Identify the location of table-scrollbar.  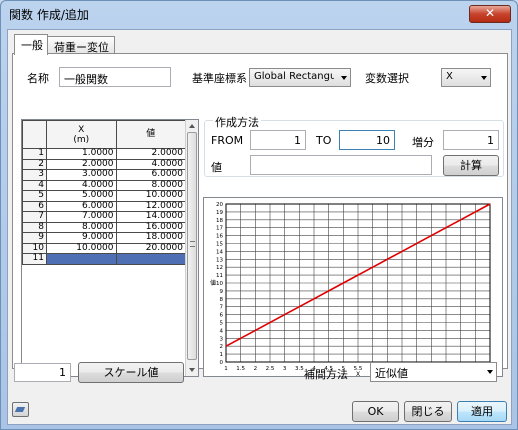
(191, 248).